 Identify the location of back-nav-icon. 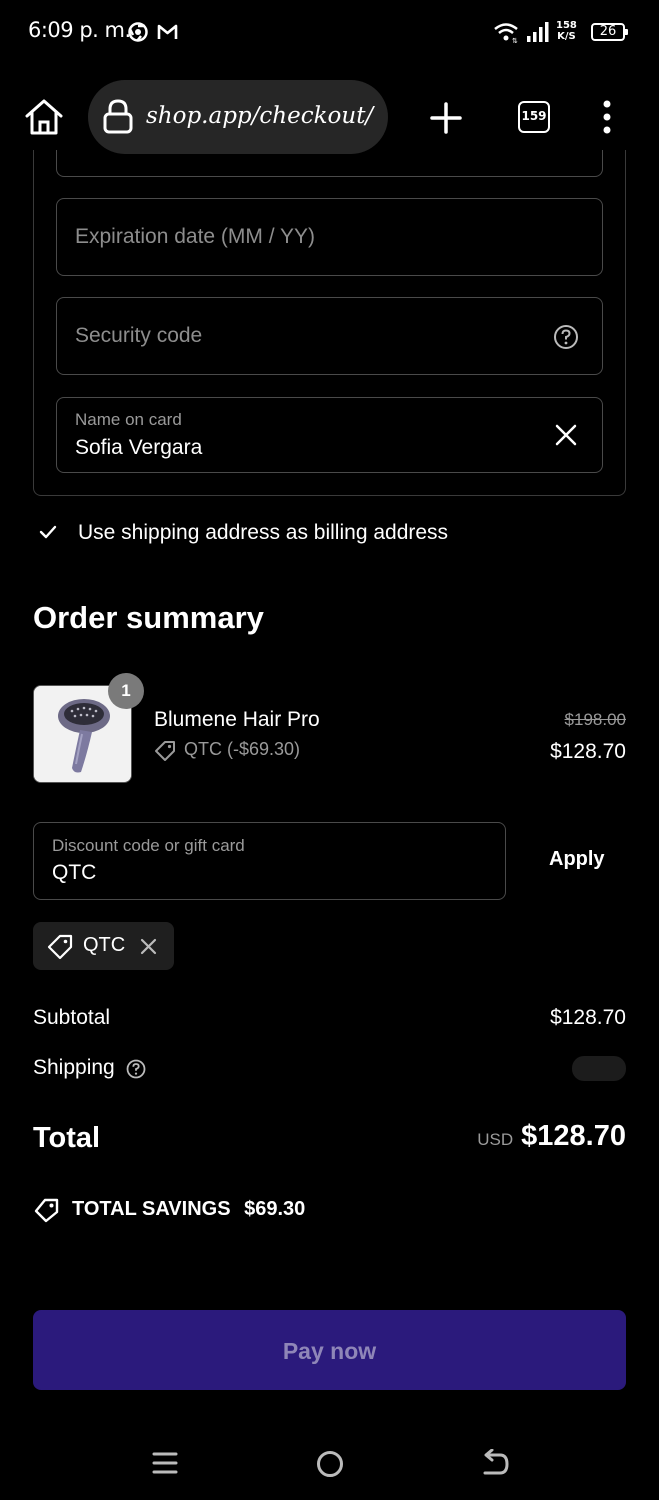
(495, 1463).